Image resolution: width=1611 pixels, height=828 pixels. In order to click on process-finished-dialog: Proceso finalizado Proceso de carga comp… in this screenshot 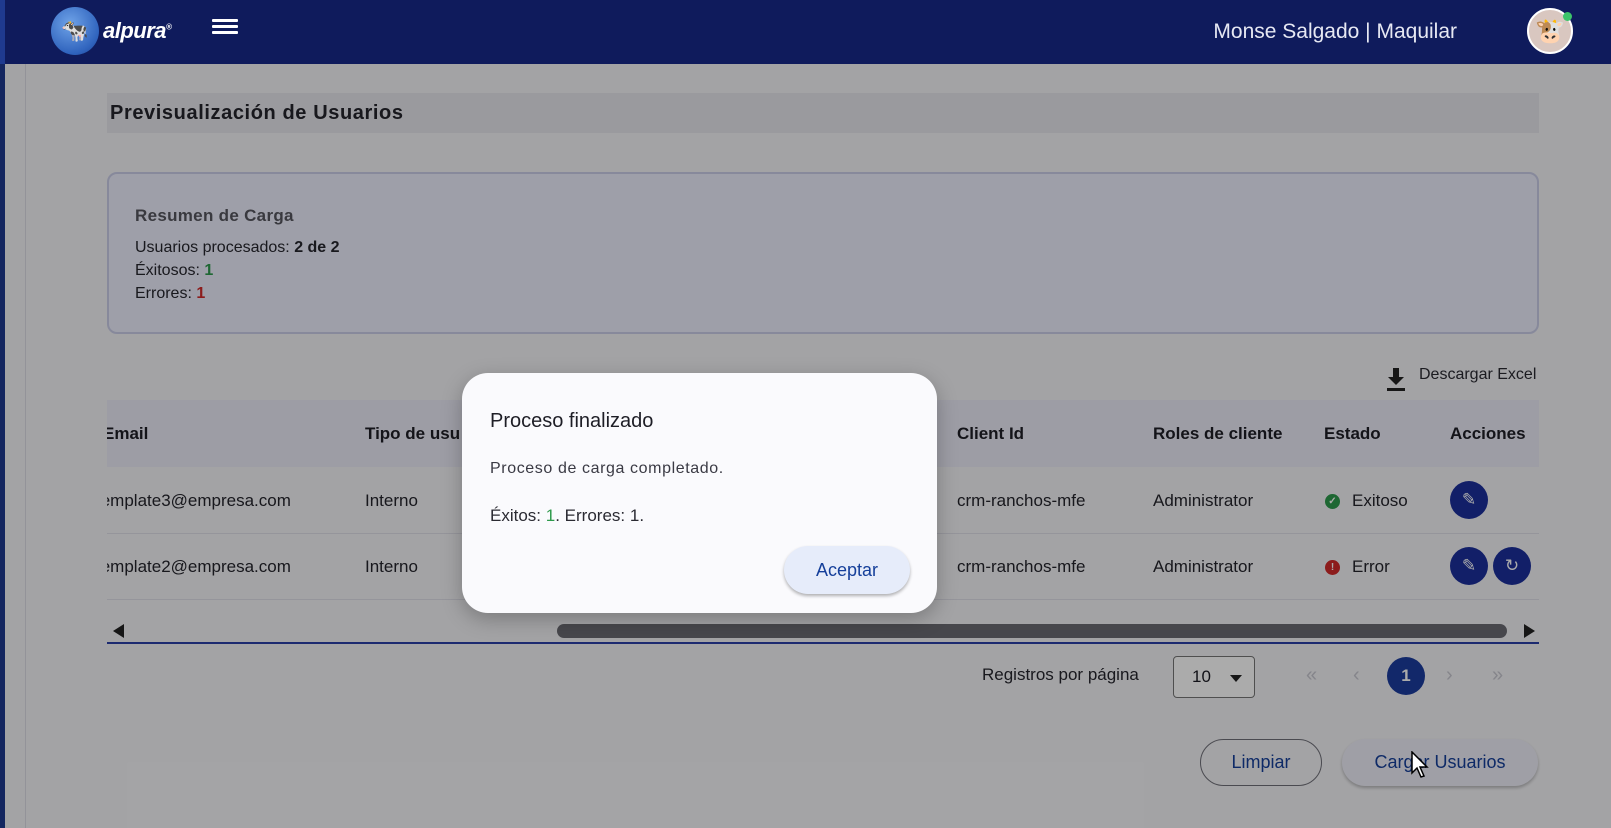, I will do `click(699, 493)`.